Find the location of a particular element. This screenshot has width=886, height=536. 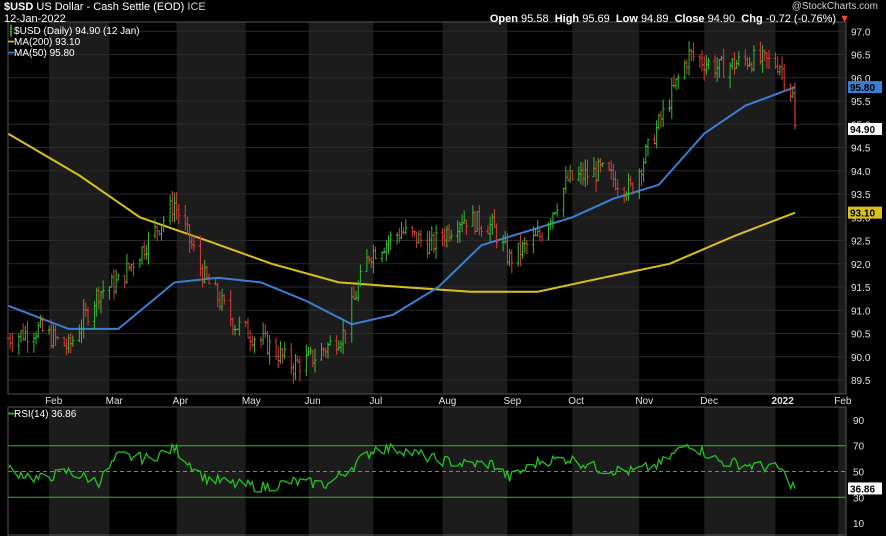

price-tag-label: 94.90 is located at coordinates (862, 130).